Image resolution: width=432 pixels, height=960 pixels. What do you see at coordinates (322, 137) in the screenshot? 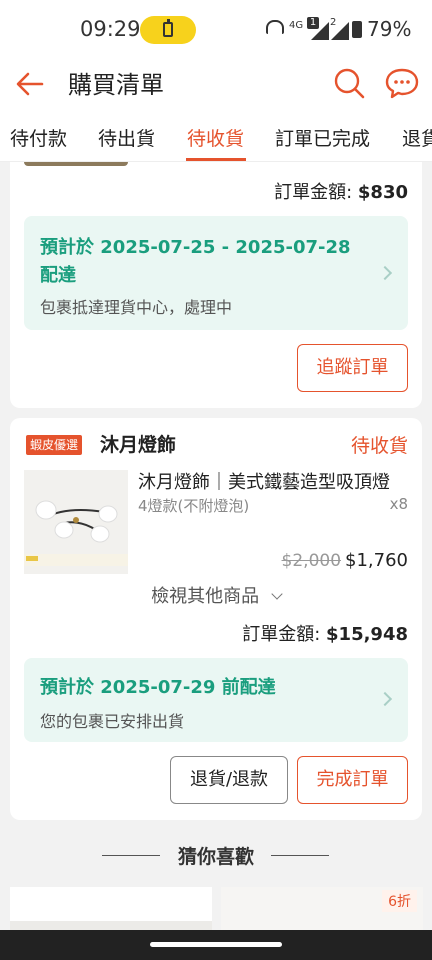
I see `tab-completed: 訂單已完成` at bounding box center [322, 137].